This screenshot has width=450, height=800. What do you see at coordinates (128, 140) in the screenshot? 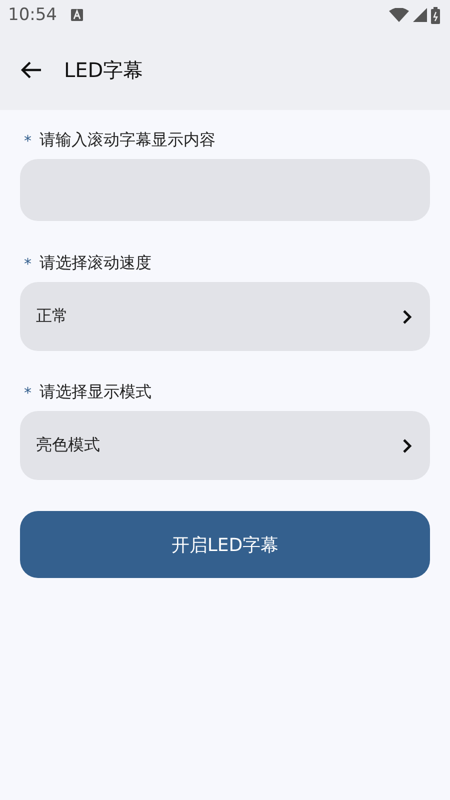
I see `field-label: 请输入滚动字幕显示内容` at bounding box center [128, 140].